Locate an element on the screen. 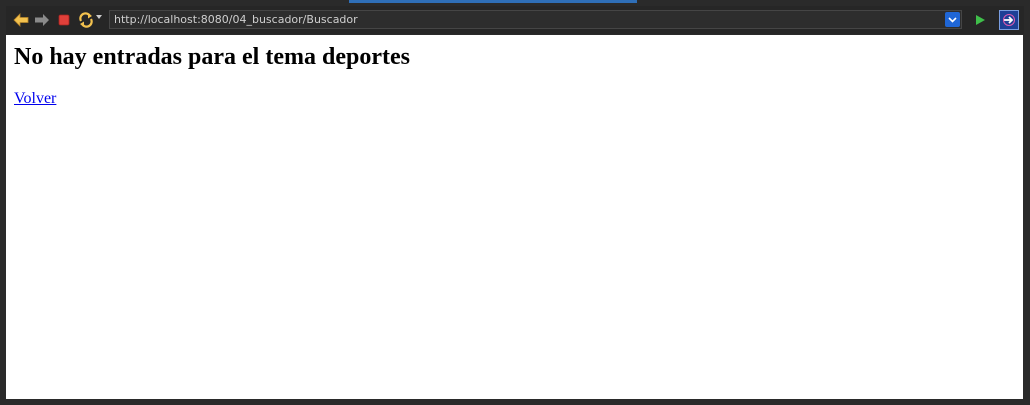 This screenshot has width=1030, height=405. page-heading: No hay entradas para el tema deportes is located at coordinates (212, 57).